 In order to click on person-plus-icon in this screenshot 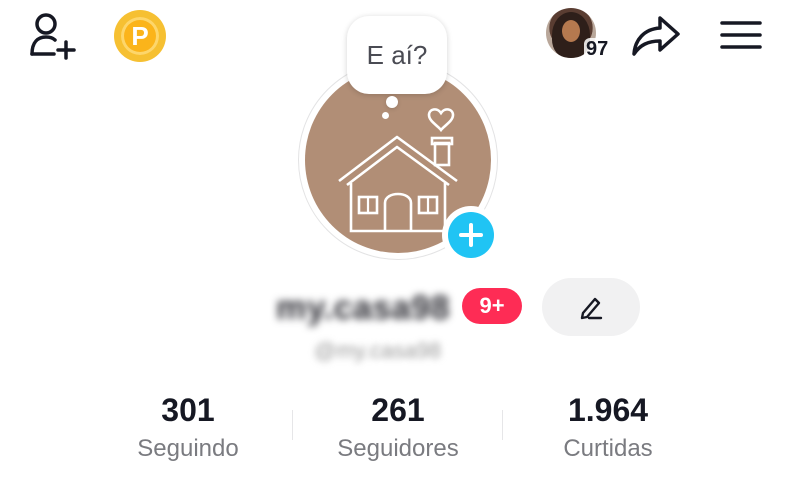, I will do `click(53, 36)`.